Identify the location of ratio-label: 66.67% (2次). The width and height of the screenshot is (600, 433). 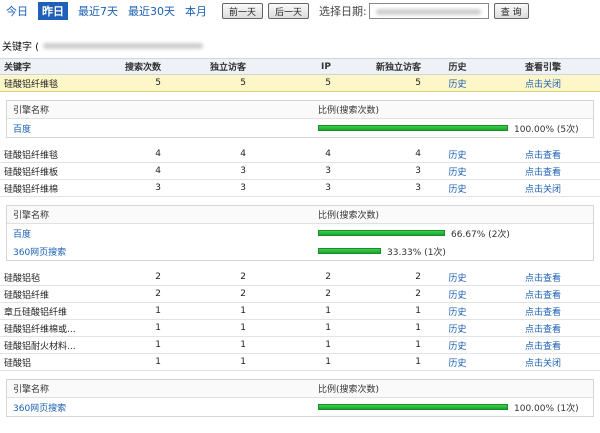
(480, 234).